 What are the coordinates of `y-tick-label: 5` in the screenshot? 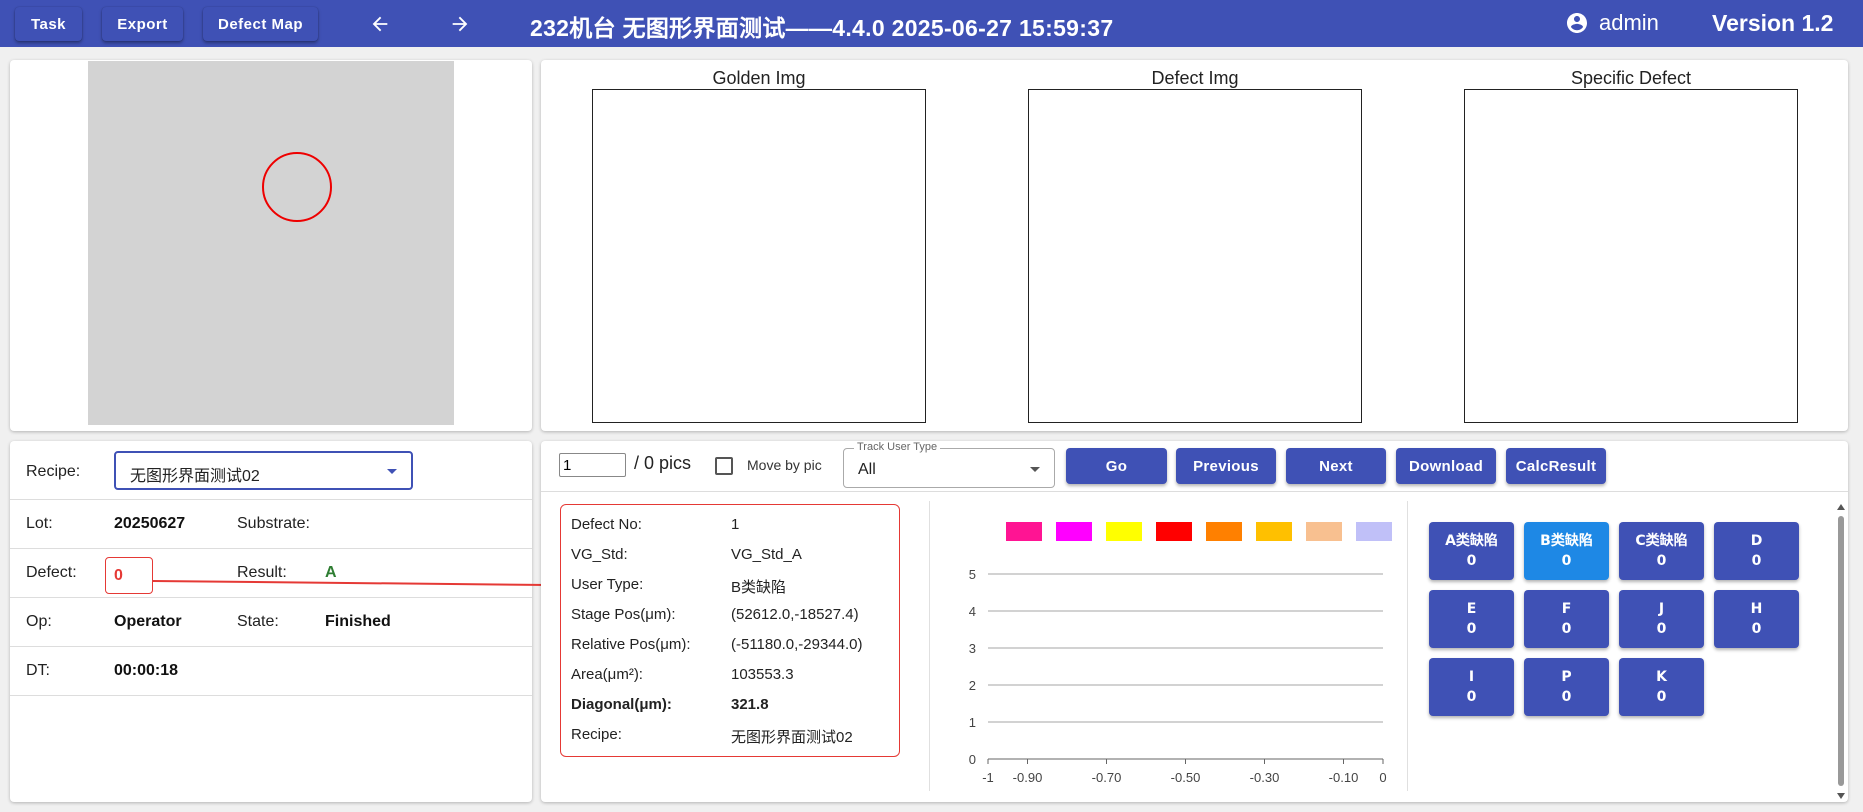 It's located at (972, 574).